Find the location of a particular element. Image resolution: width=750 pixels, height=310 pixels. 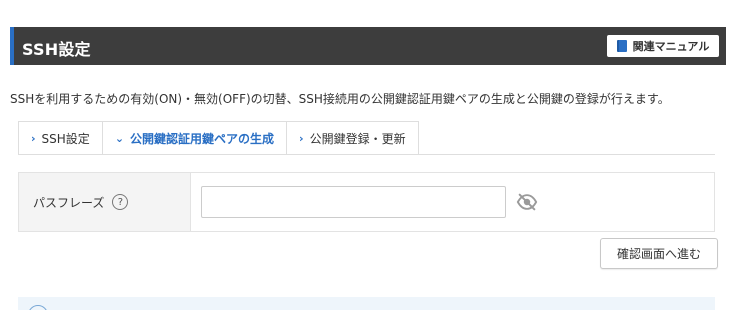

page-title: SSH設定 is located at coordinates (56, 49).